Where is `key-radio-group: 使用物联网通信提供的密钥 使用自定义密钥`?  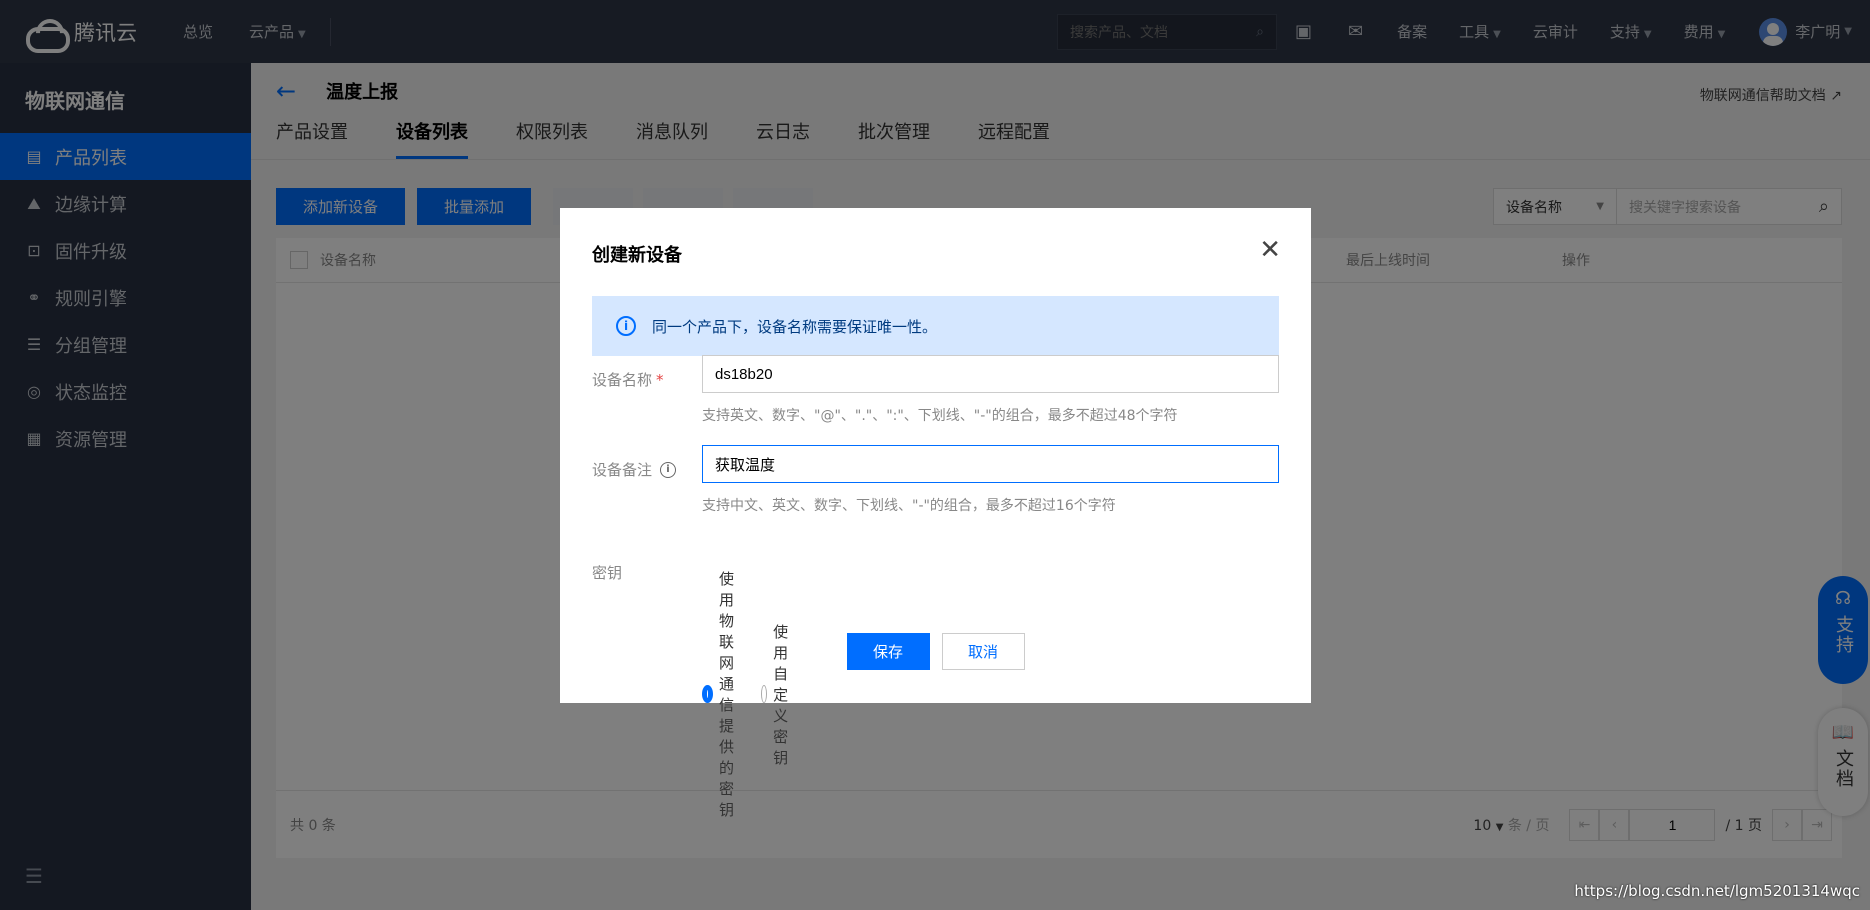
key-radio-group: 使用物联网通信提供的密钥 使用自定义密钥 is located at coordinates (761, 694).